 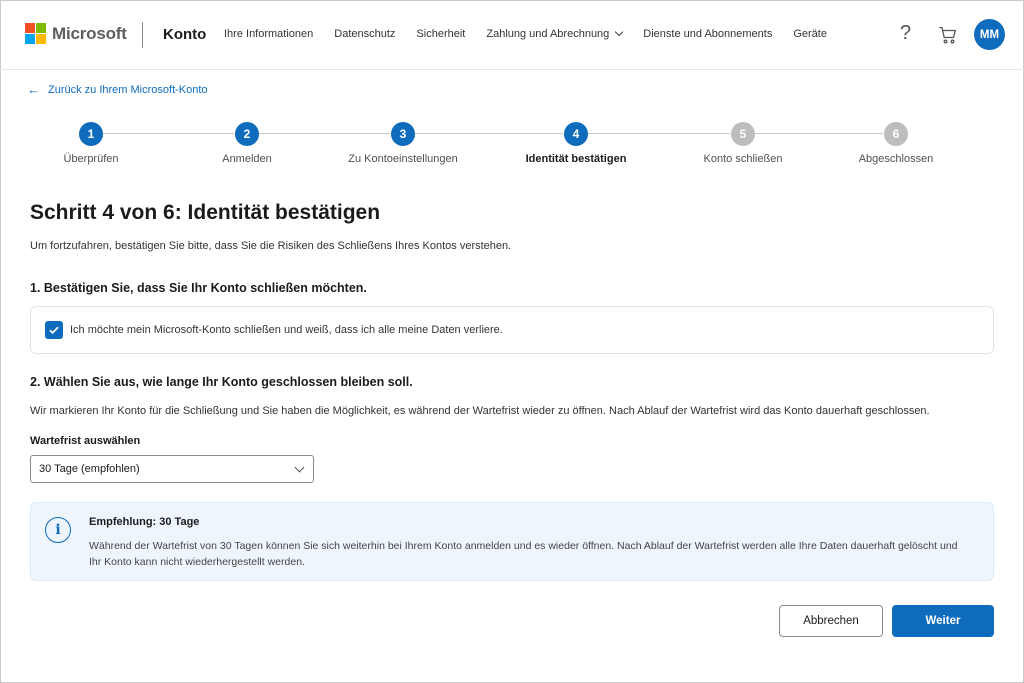 I want to click on waiting-period-label: Wartefrist auswählen, so click(x=85, y=441).